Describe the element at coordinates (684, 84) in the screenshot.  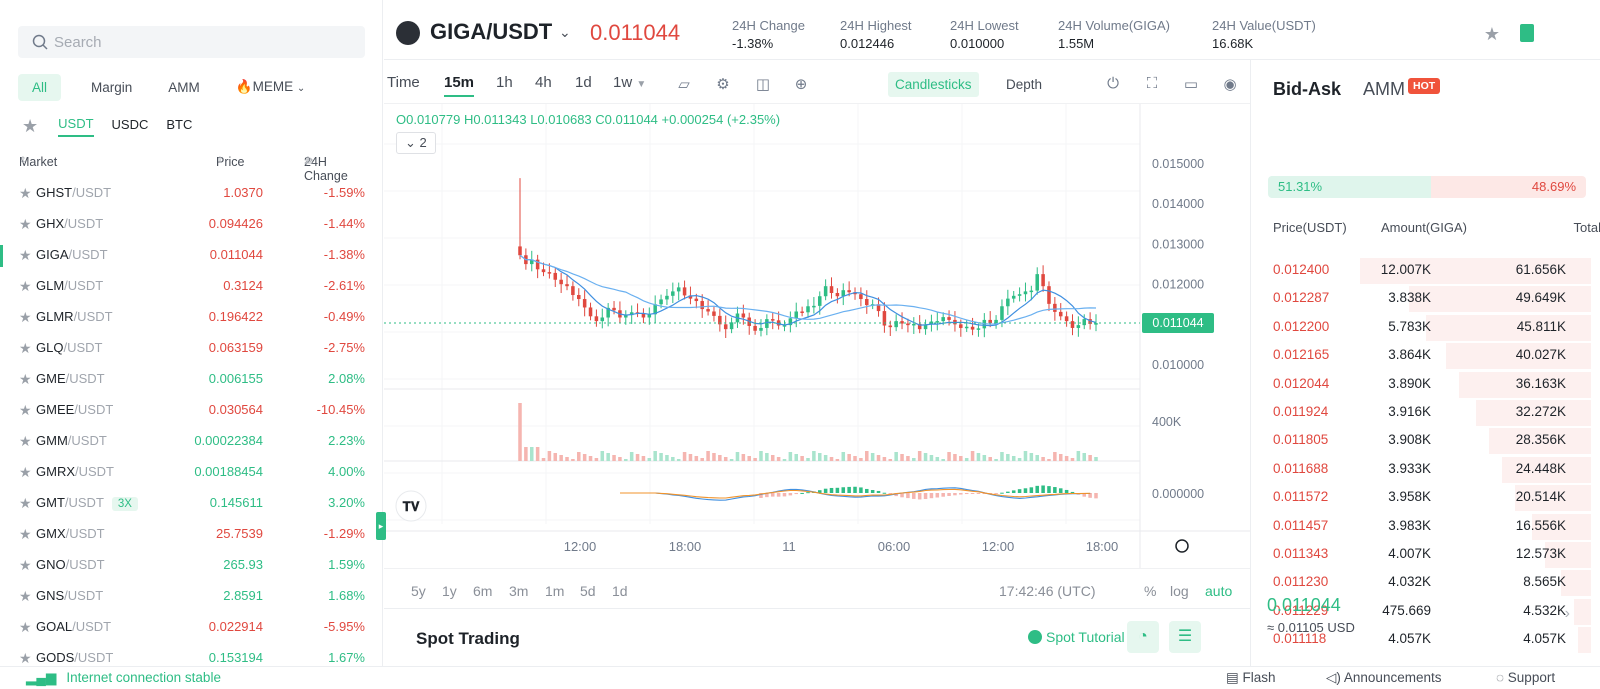
I see `indicator-chart-icon: ▱` at that location.